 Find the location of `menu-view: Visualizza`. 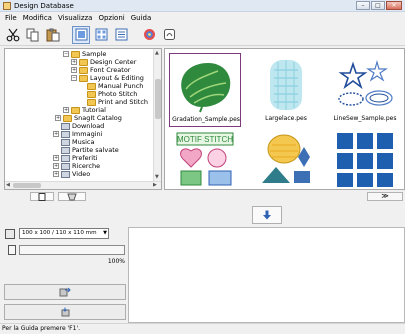

menu-view: Visualizza is located at coordinates (75, 18).